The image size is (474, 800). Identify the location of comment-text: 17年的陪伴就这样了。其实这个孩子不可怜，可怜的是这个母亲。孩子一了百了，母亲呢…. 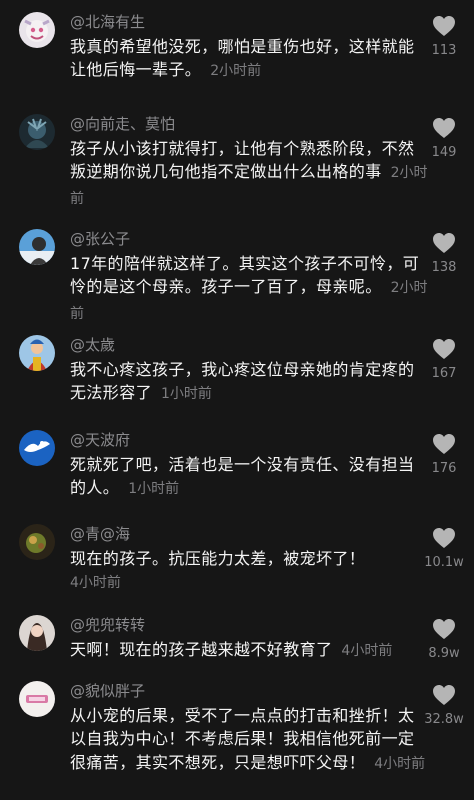
(250, 289).